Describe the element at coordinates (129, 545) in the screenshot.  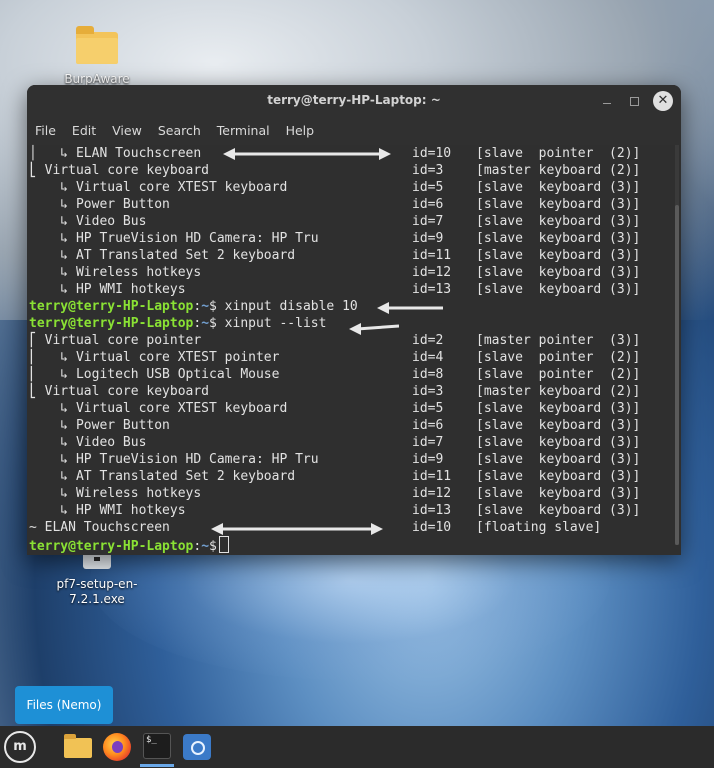
I see `active-prompt: terry@terry-HP-Laptop:~$` at that location.